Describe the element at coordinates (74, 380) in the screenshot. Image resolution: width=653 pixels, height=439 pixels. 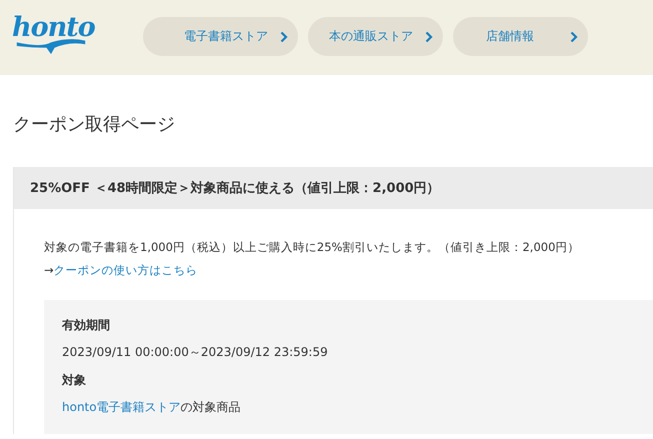
I see `detail-label: 対象` at that location.